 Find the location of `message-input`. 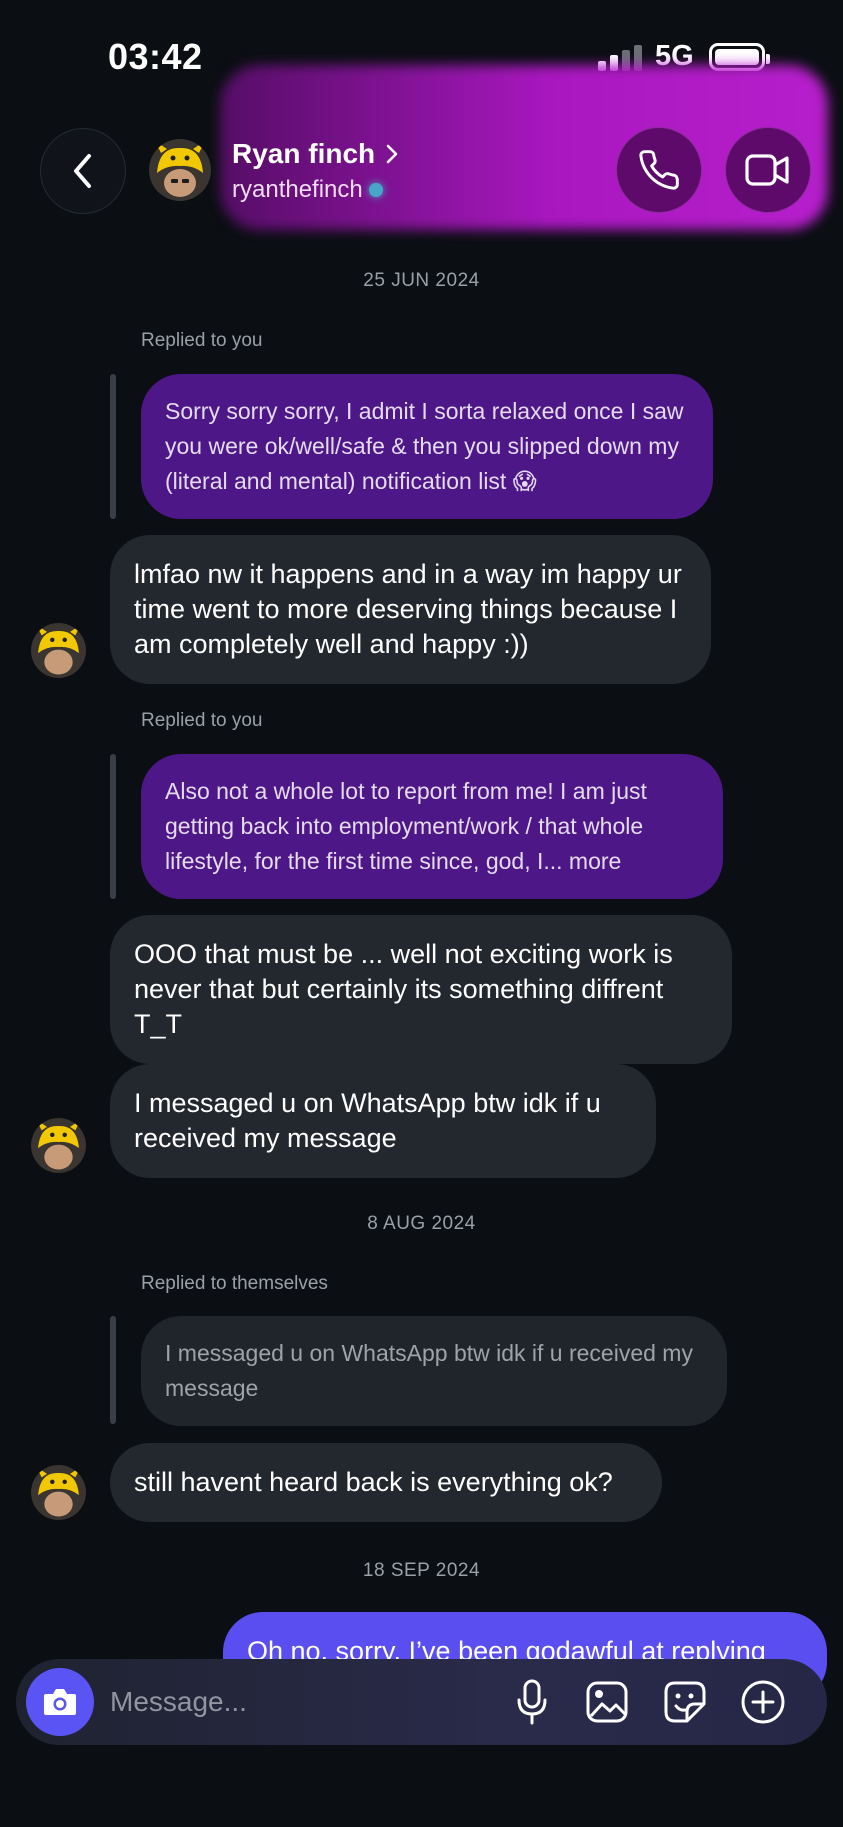

message-input is located at coordinates (275, 1702).